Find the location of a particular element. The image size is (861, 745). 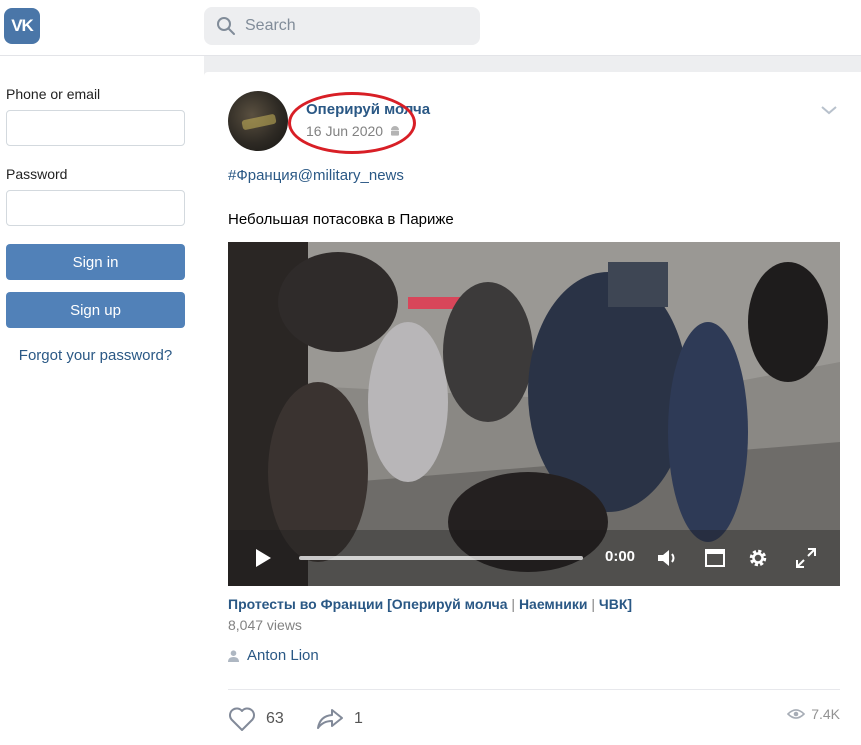

video-title-part3: ЧВК] is located at coordinates (615, 604).